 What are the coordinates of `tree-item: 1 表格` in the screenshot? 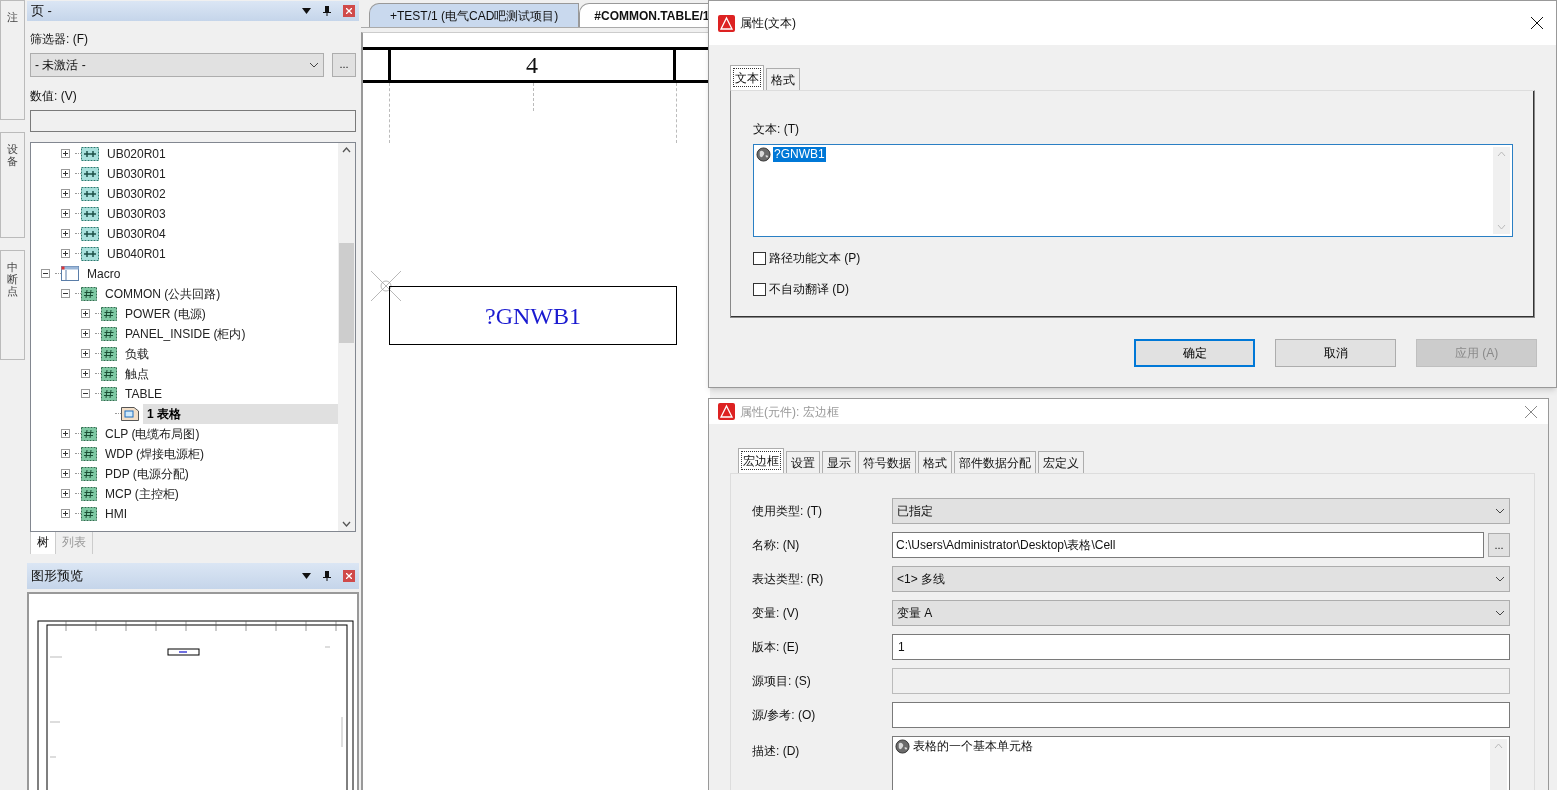 It's located at (240, 413).